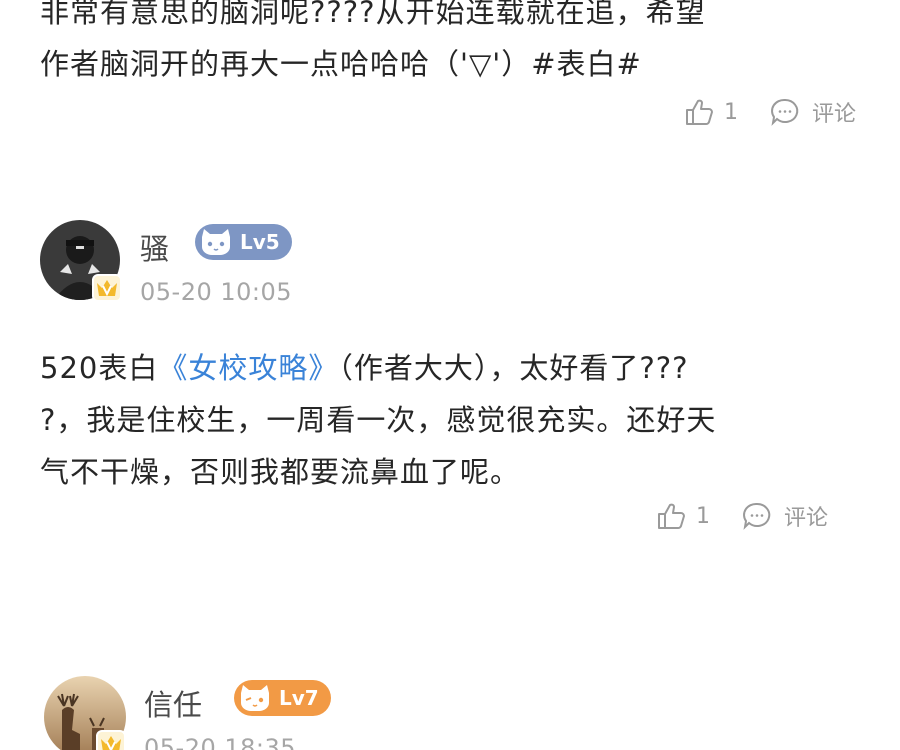 This screenshot has height=750, width=900. Describe the element at coordinates (341, 64) in the screenshot. I see `comment-line: 作者脑洞开的再大一点哈哈哈（'▽'）#表白#` at that location.